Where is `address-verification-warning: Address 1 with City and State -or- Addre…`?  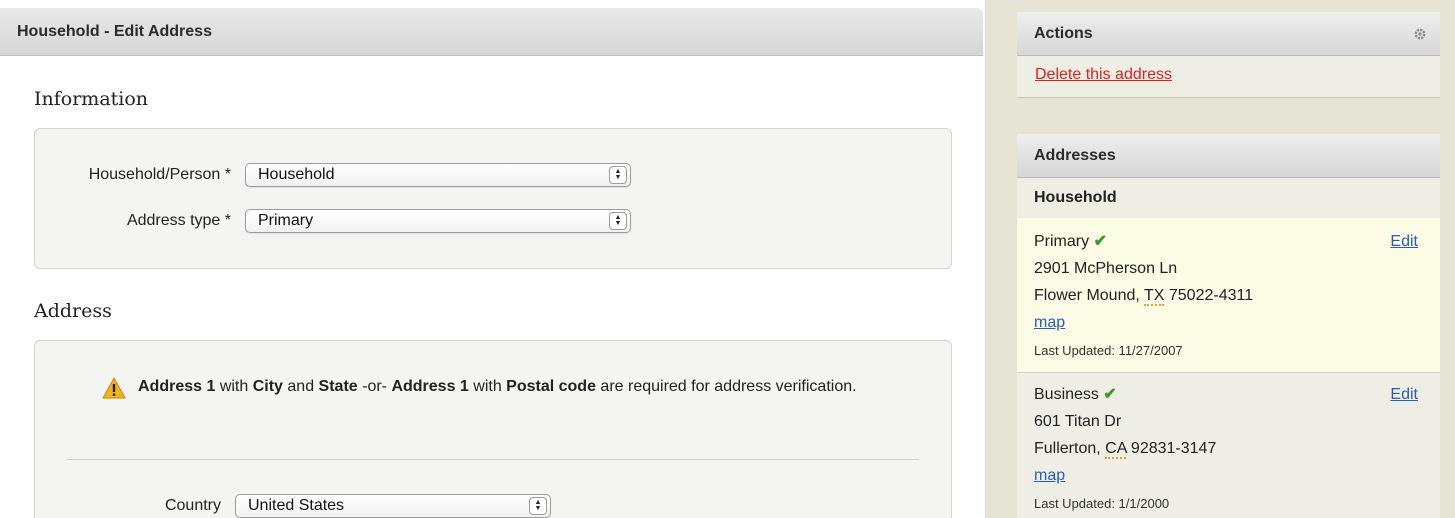
address-verification-warning: Address 1 with City and State -or- Addre… is located at coordinates (497, 386).